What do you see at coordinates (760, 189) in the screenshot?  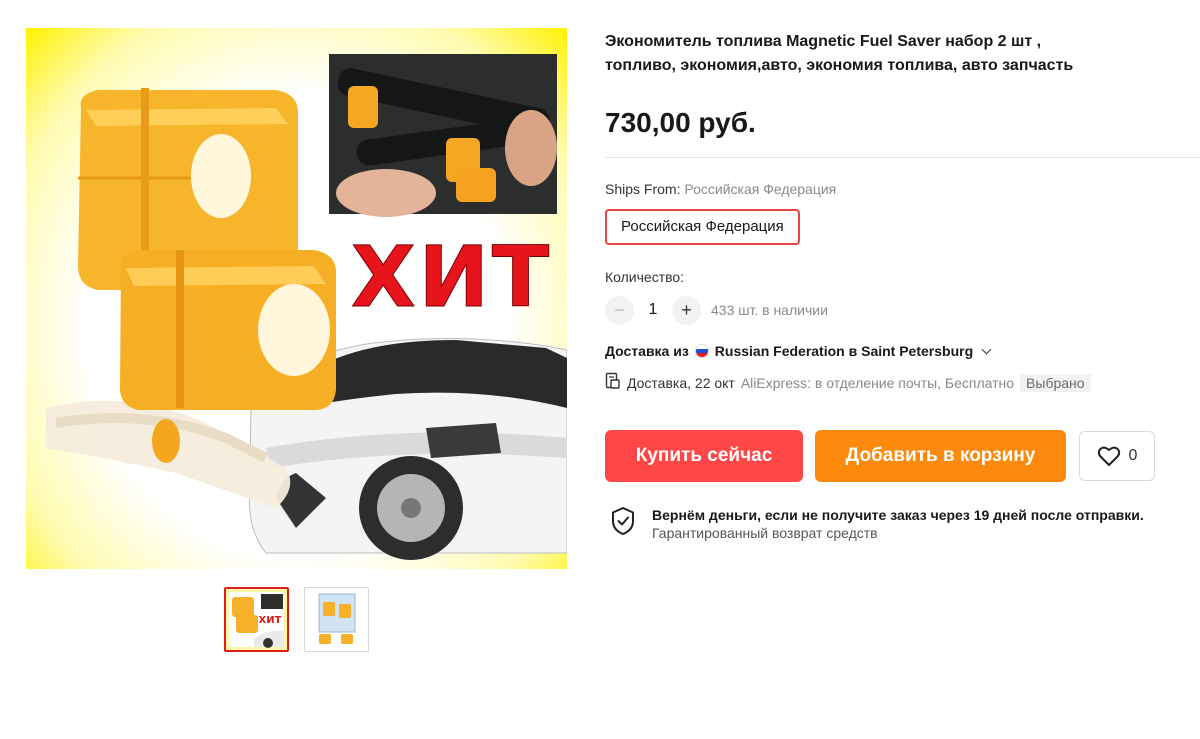 I see `ships-from-value: Российская Федерация` at bounding box center [760, 189].